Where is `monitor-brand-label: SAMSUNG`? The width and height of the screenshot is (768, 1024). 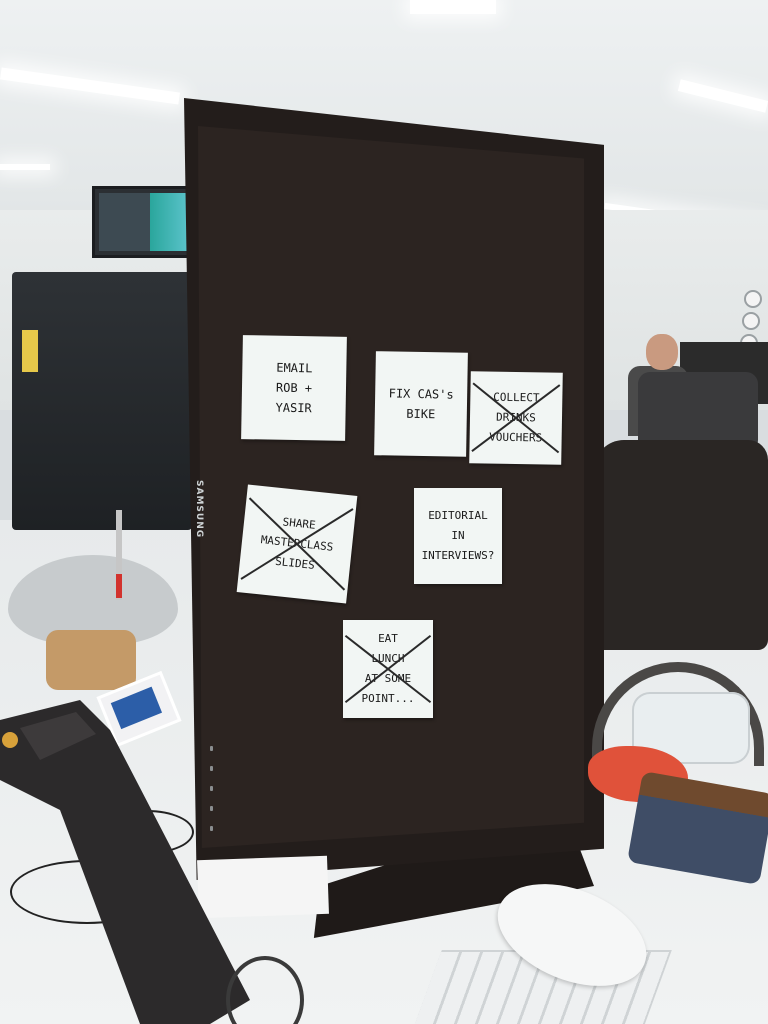 monitor-brand-label: SAMSUNG is located at coordinates (199, 509).